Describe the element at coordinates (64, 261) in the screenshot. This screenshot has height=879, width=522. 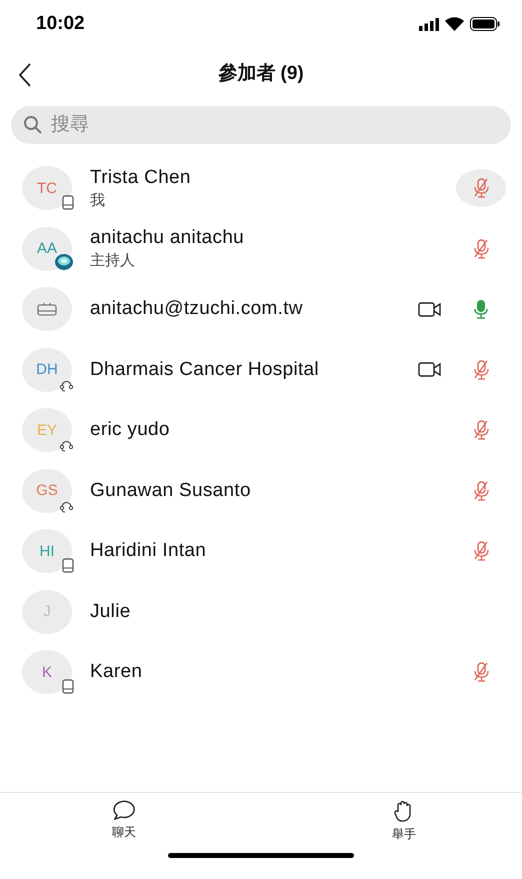
I see `host-badge-icon` at that location.